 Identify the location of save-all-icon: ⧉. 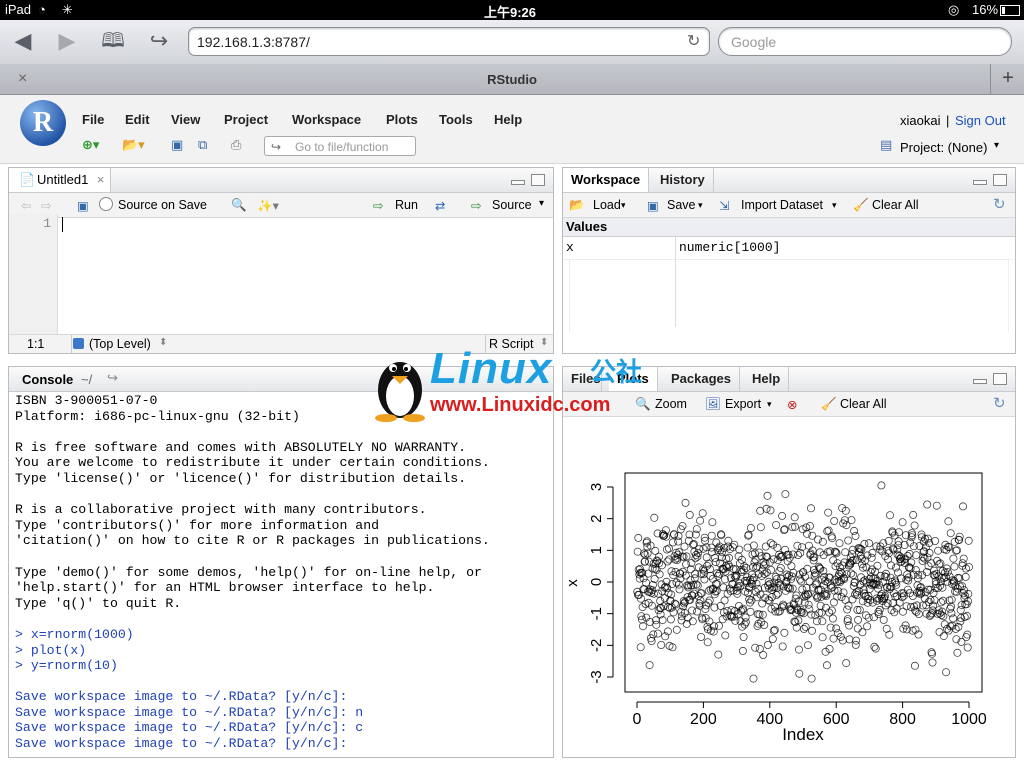
(202, 146).